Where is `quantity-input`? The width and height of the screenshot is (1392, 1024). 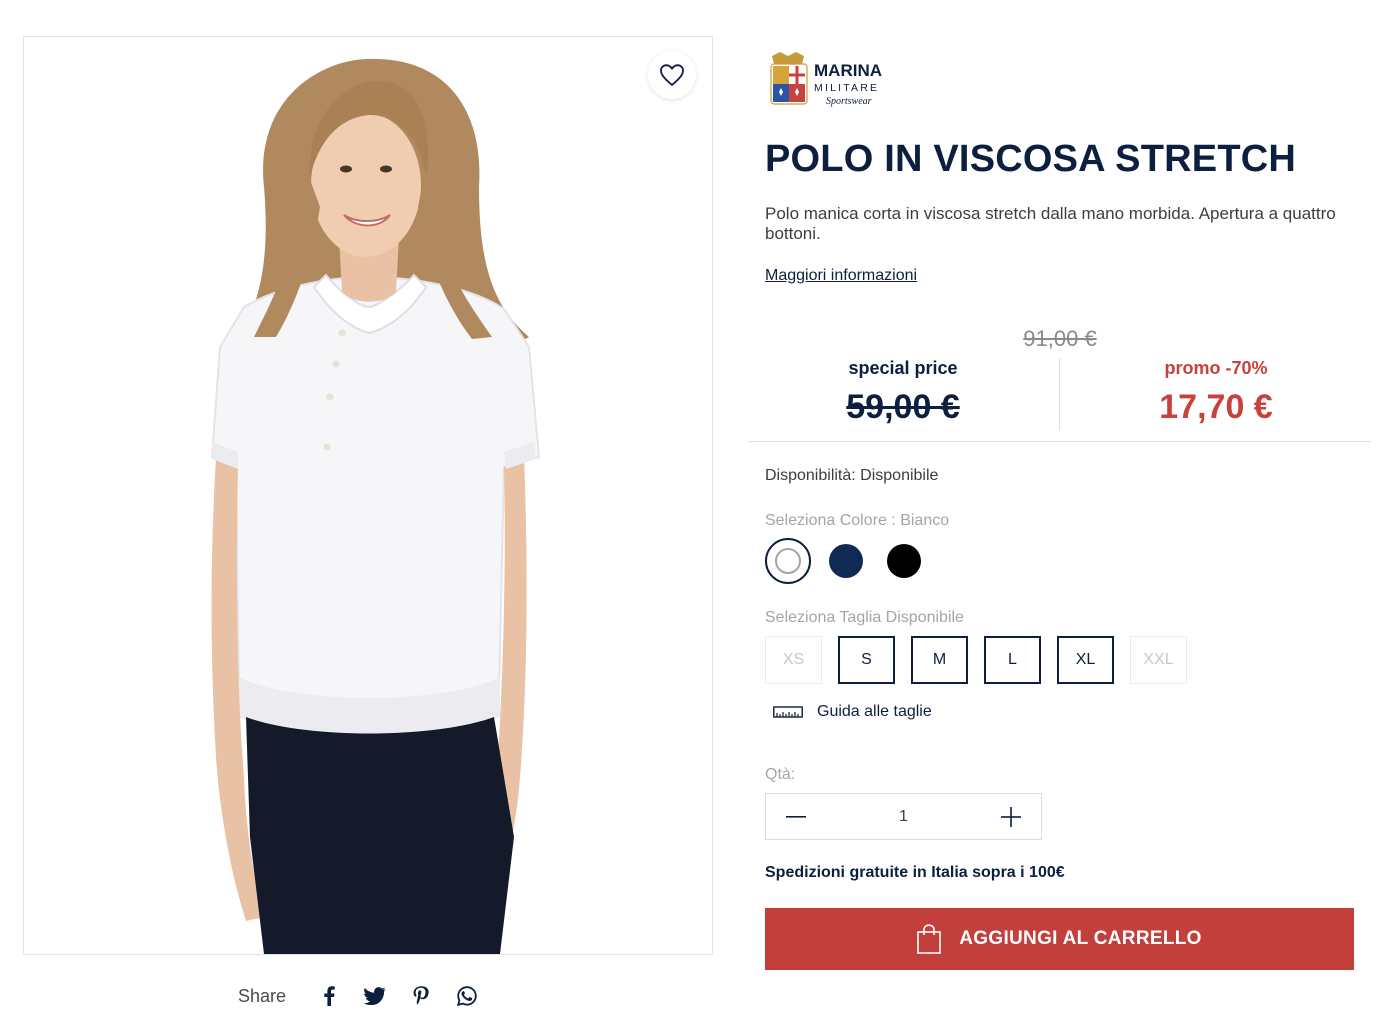
quantity-input is located at coordinates (903, 816).